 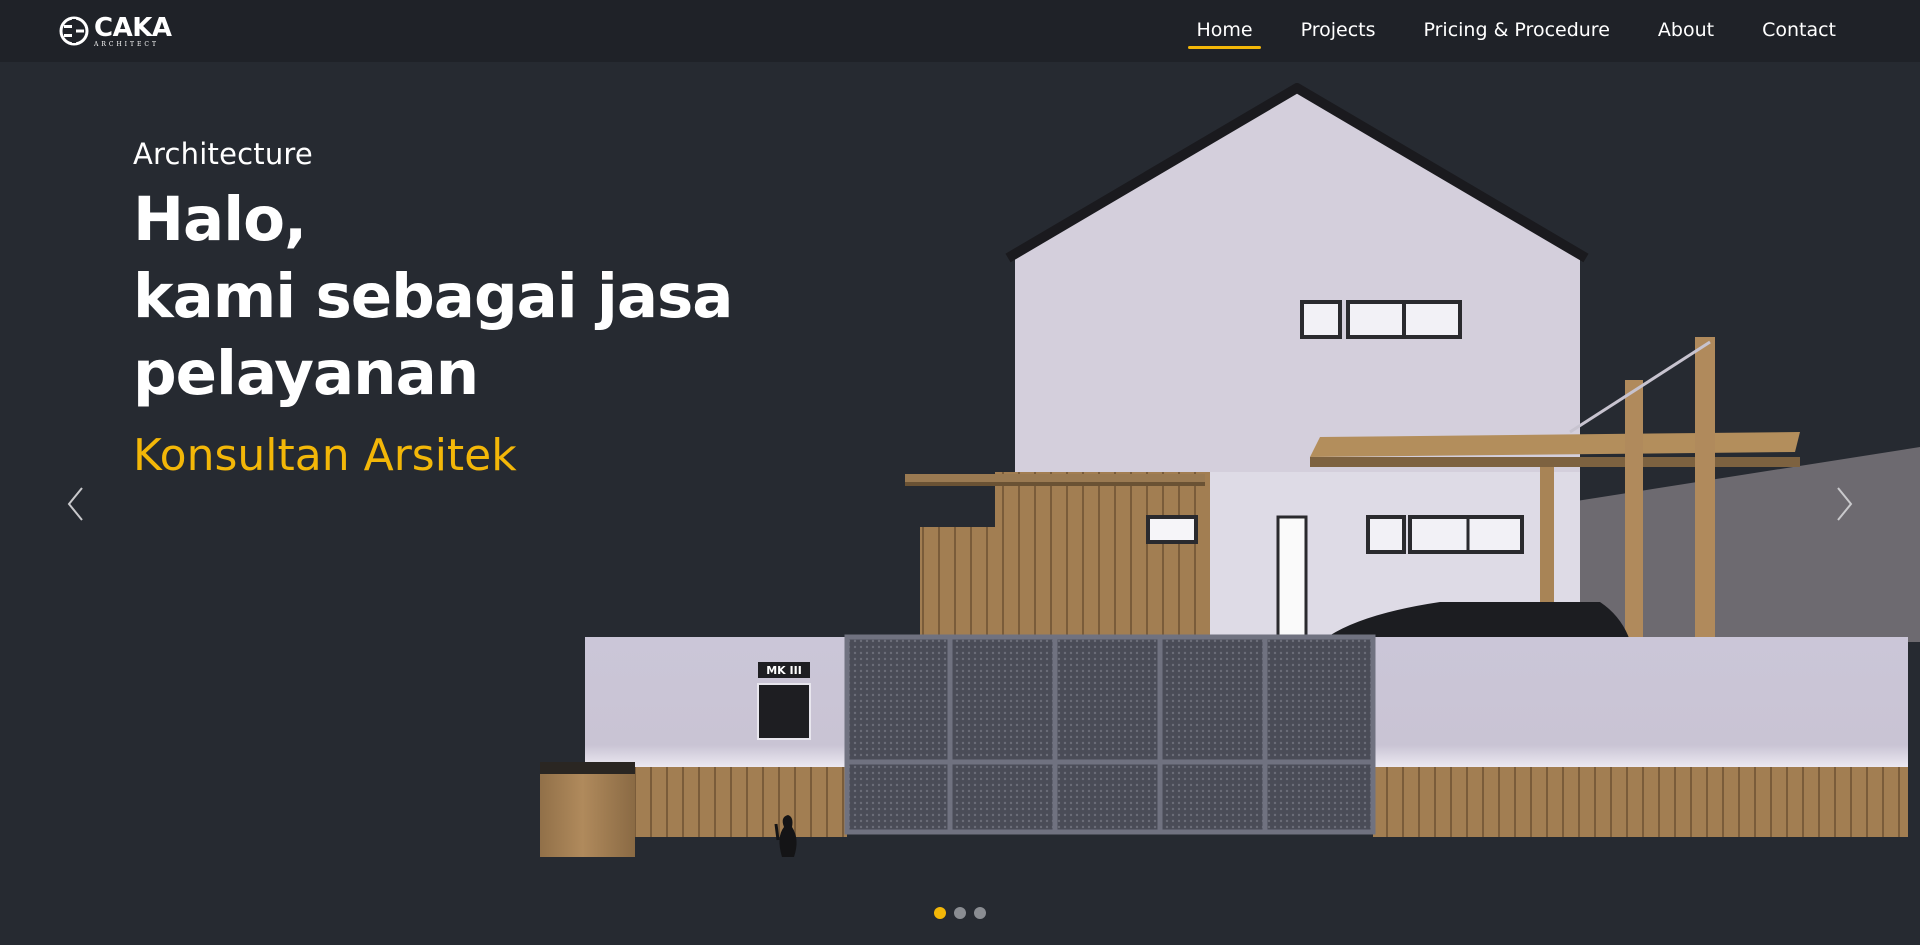 What do you see at coordinates (74, 31) in the screenshot?
I see `logo-icon` at bounding box center [74, 31].